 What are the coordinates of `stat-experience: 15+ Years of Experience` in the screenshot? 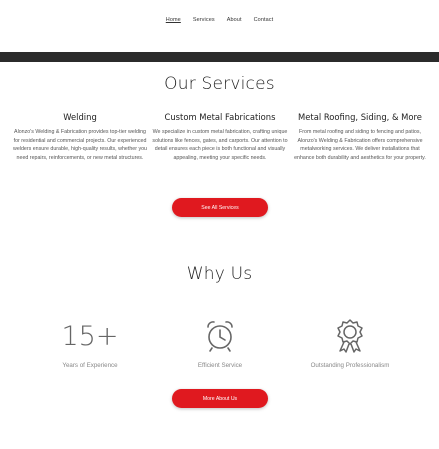 It's located at (90, 344).